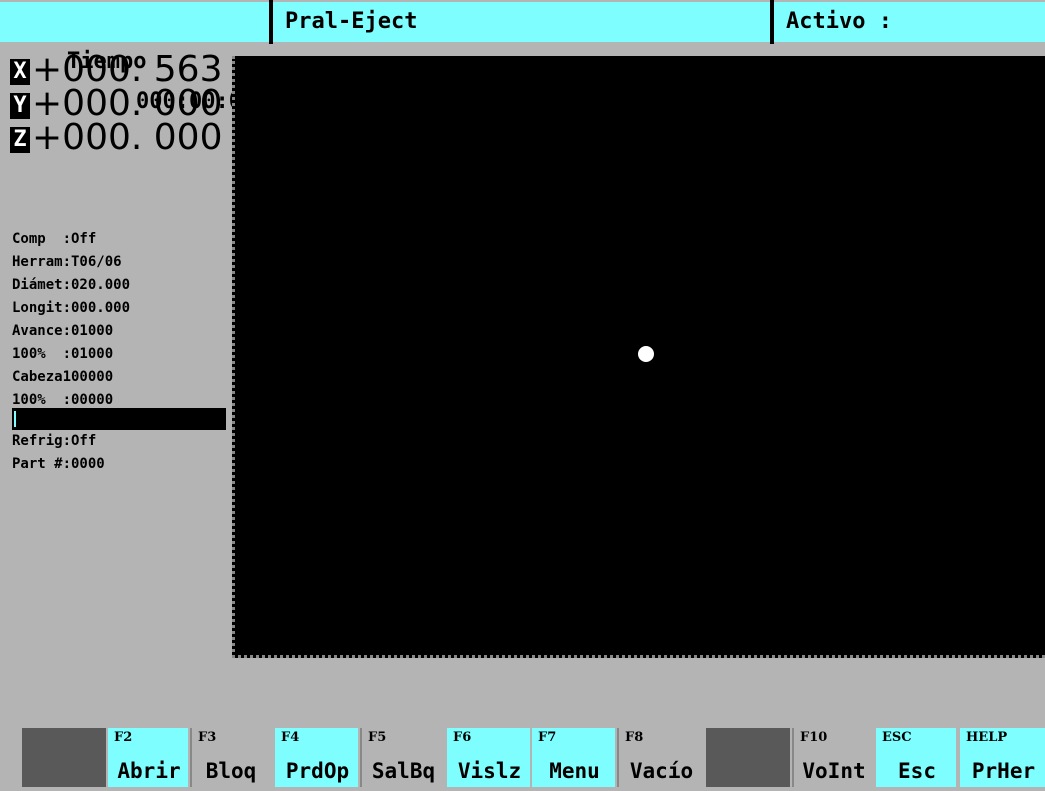 This screenshot has height=791, width=1045. Describe the element at coordinates (661, 771) in the screenshot. I see `fkey-label: Vacío` at that location.